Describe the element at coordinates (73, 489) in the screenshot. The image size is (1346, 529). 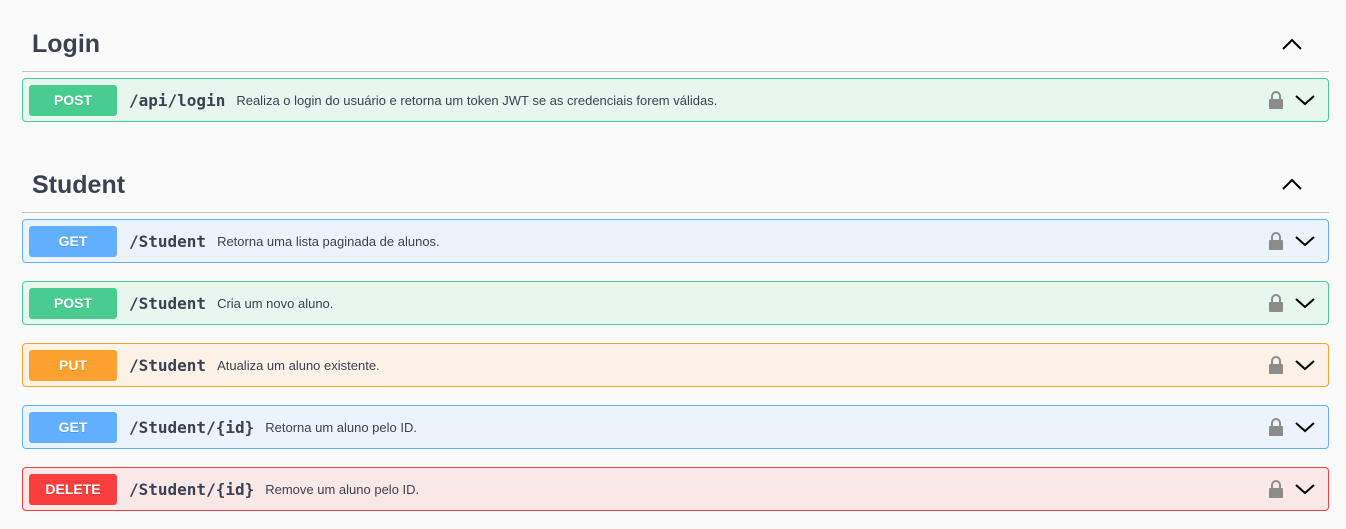
I see `method-badge: DELETE` at that location.